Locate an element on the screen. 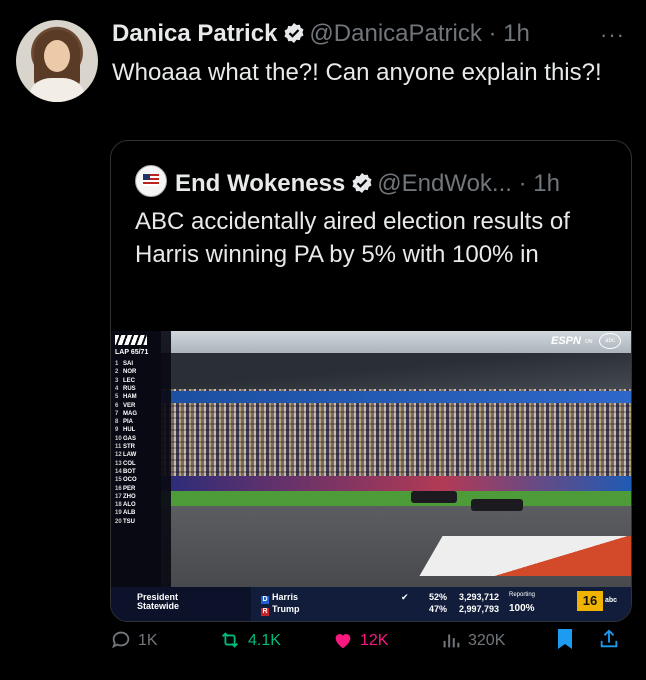 Image resolution: width=646 pixels, height=680 pixels. share-icon is located at coordinates (609, 638).